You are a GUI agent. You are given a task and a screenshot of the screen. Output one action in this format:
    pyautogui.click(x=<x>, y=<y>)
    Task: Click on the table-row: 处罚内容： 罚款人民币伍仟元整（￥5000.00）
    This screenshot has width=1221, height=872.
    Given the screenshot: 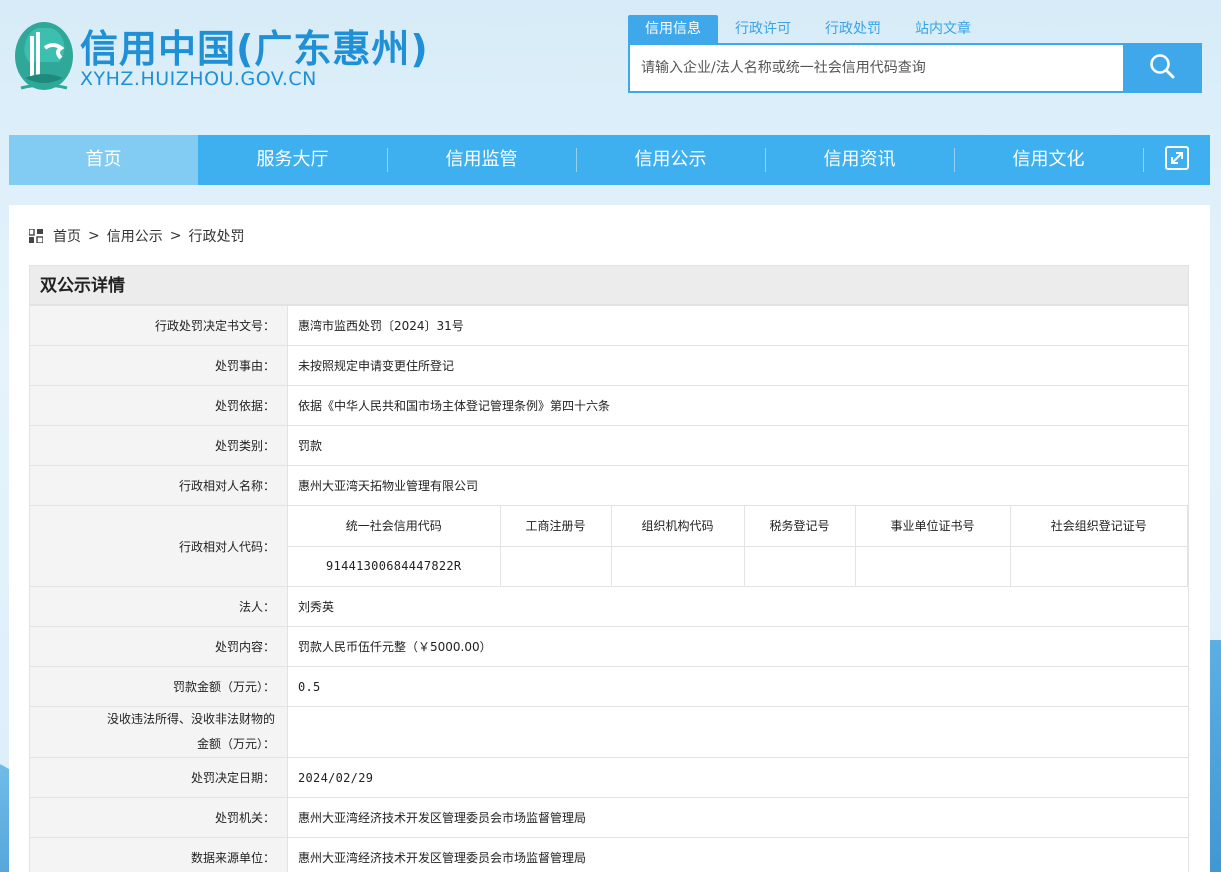 What is the action you would take?
    pyautogui.click(x=609, y=646)
    